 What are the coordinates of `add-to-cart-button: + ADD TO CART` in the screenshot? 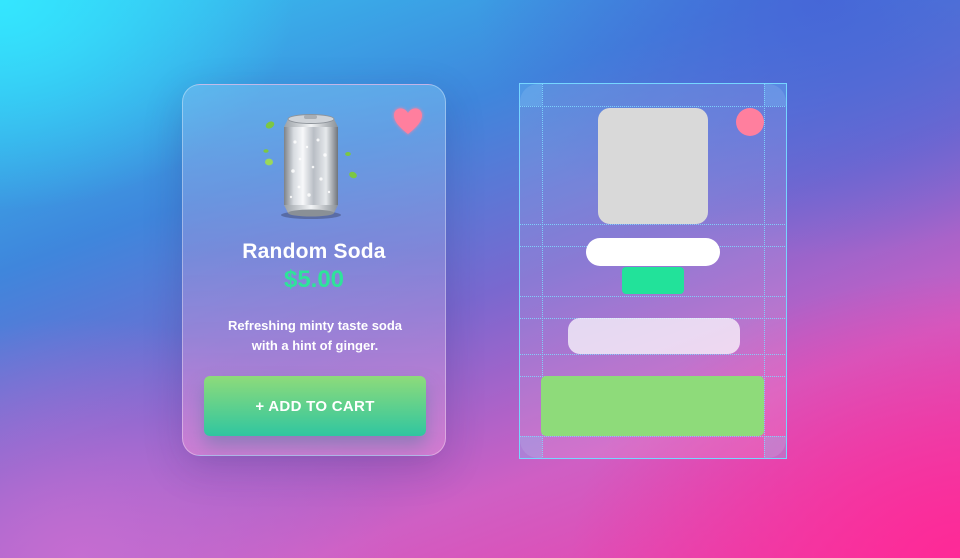 It's located at (315, 406).